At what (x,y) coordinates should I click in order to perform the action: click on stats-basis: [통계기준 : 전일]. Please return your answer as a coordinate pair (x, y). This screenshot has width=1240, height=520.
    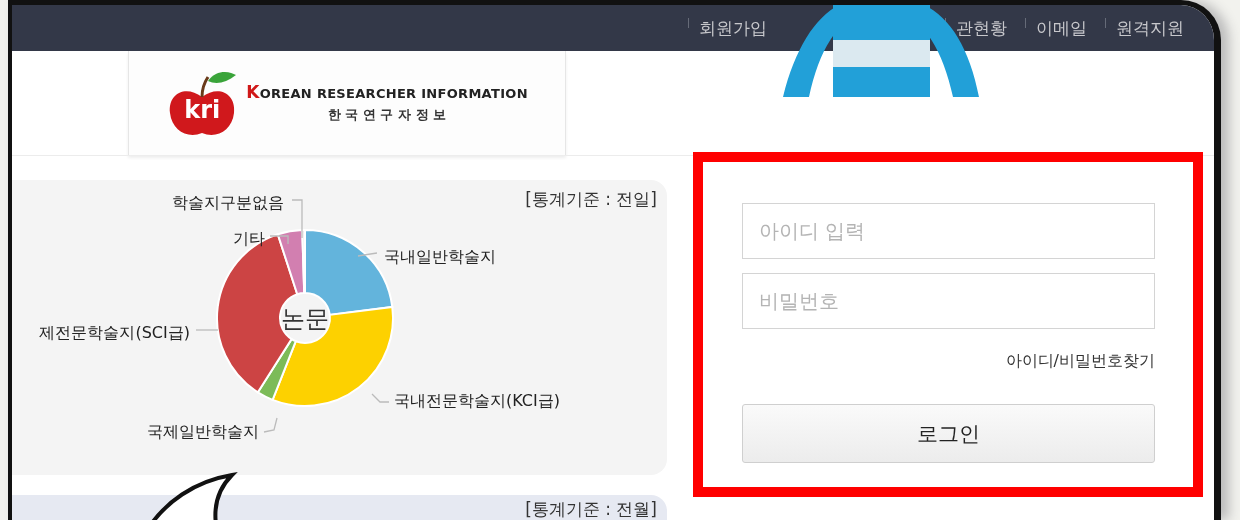
    Looking at the image, I should click on (591, 199).